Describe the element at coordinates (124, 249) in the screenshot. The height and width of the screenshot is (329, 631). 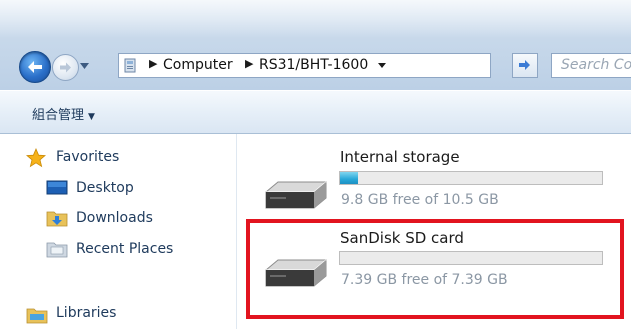
I see `nav-item-recent-places: Recent Places` at that location.